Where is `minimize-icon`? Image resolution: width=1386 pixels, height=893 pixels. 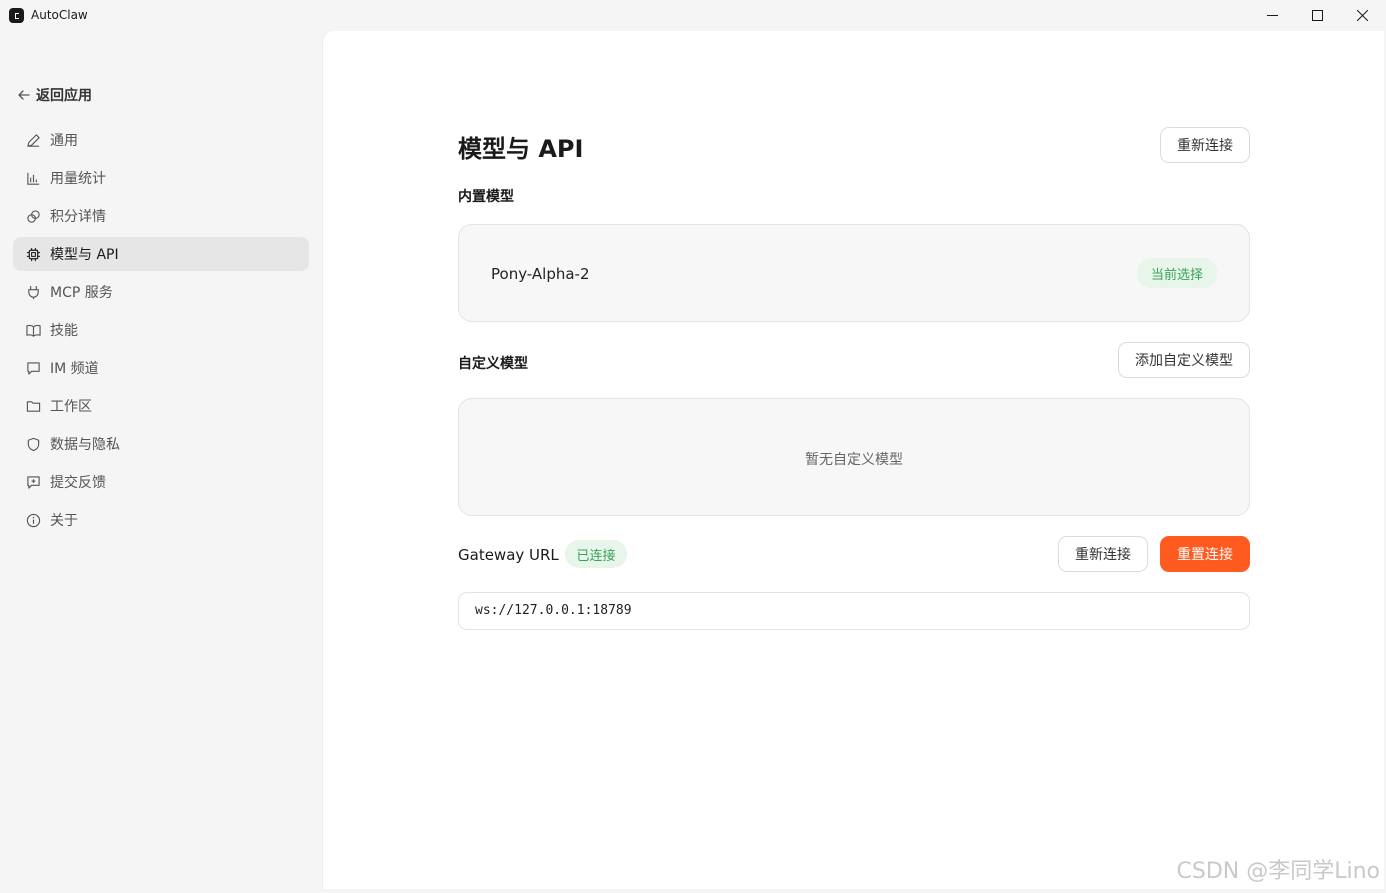
minimize-icon is located at coordinates (1272, 15).